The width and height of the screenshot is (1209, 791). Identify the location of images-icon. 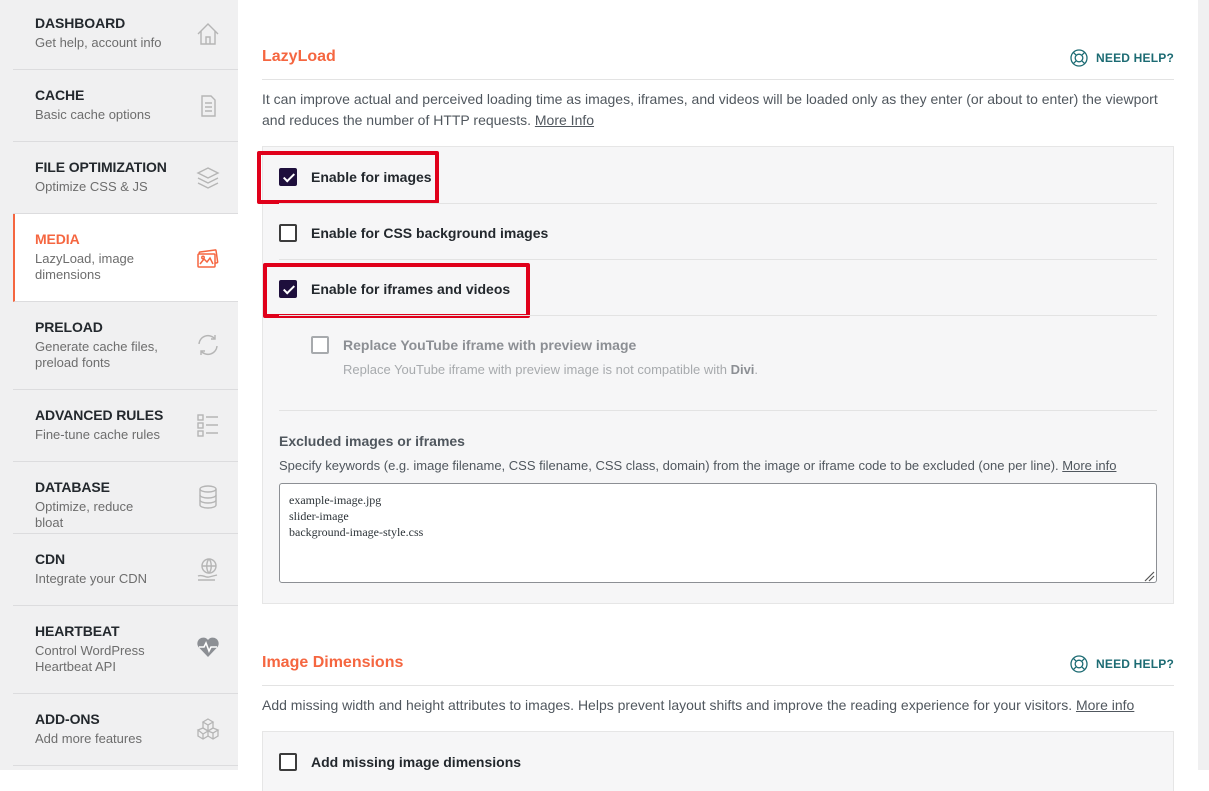
(208, 258).